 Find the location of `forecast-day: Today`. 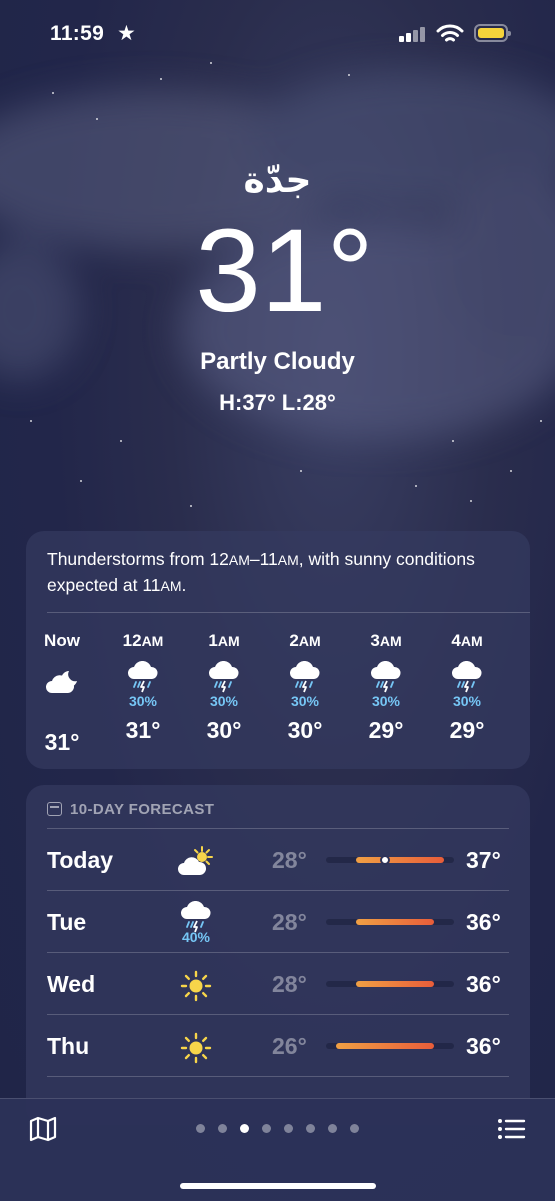

forecast-day: Today is located at coordinates (80, 860).